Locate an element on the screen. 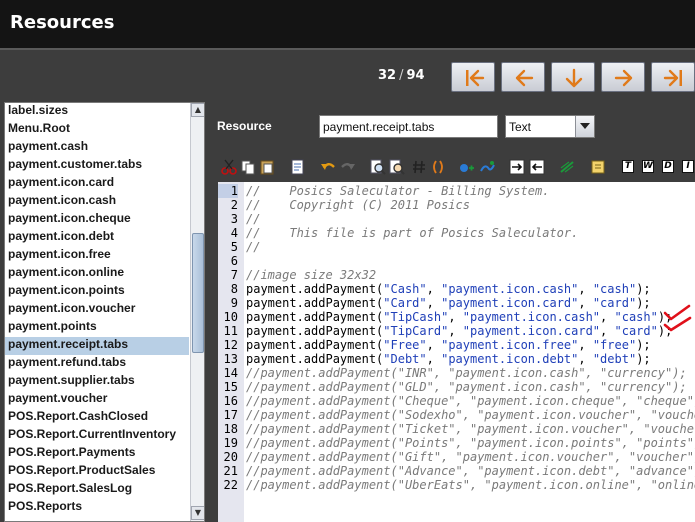 The image size is (695, 522). text-d-icon: D is located at coordinates (668, 166).